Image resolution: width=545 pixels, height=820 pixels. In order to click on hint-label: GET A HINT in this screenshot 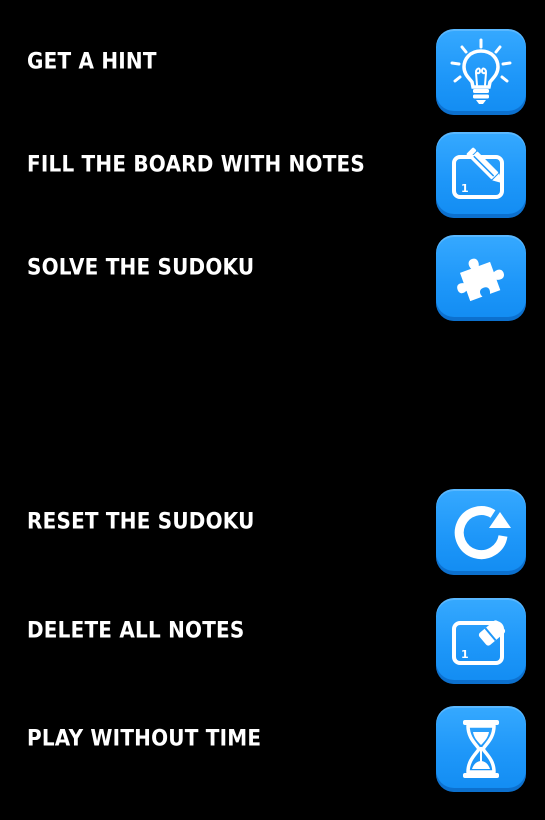, I will do `click(92, 60)`.